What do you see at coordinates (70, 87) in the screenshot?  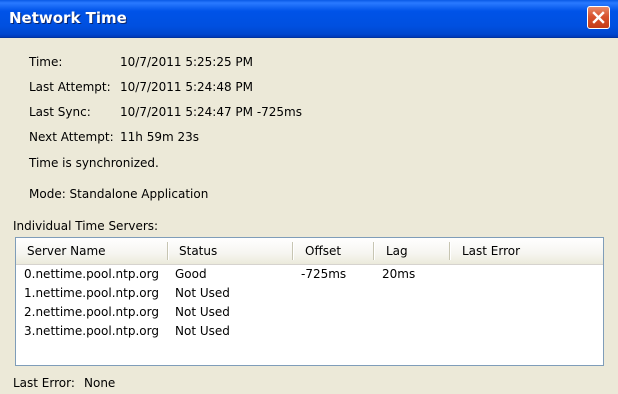 I see `last-attempt-label: Last Attempt:` at bounding box center [70, 87].